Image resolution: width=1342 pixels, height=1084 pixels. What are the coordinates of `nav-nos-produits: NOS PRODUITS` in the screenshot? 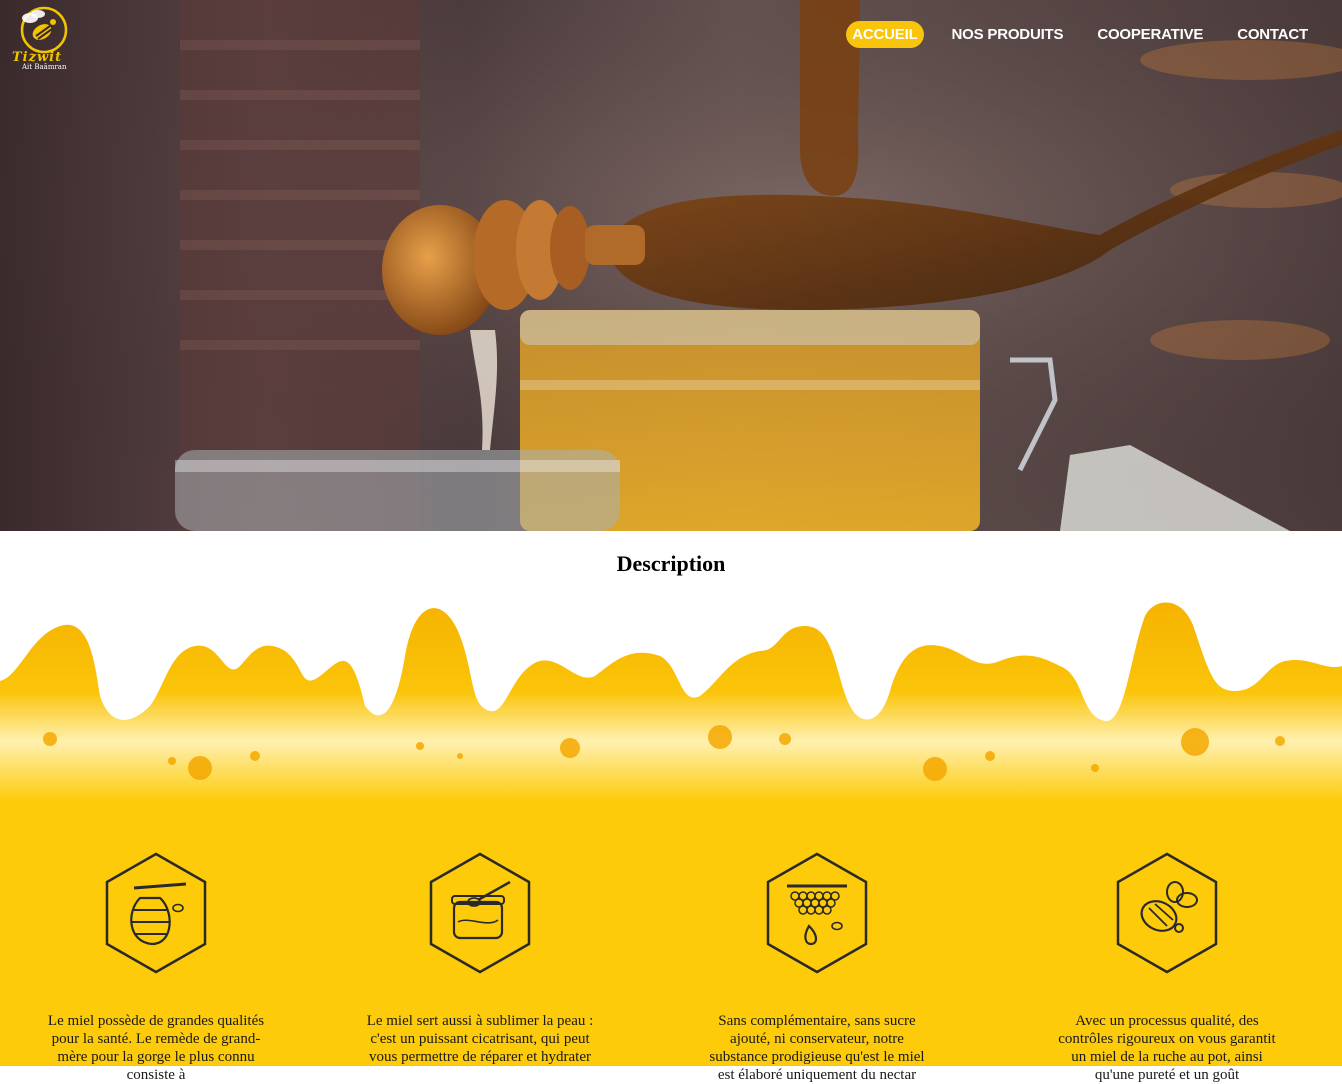 It's located at (1008, 34).